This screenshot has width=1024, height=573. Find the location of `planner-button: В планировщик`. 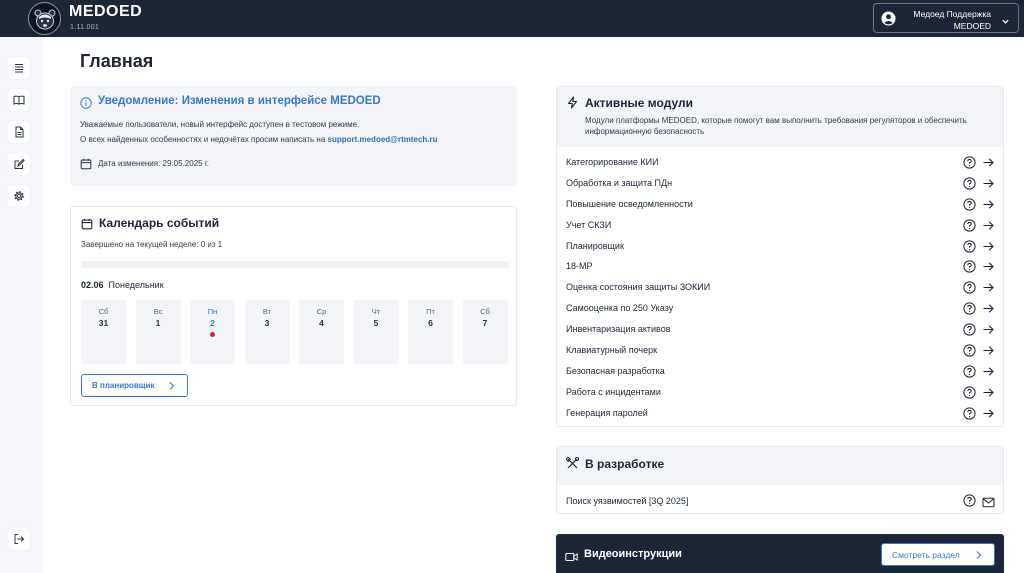

planner-button: В планировщик is located at coordinates (134, 385).